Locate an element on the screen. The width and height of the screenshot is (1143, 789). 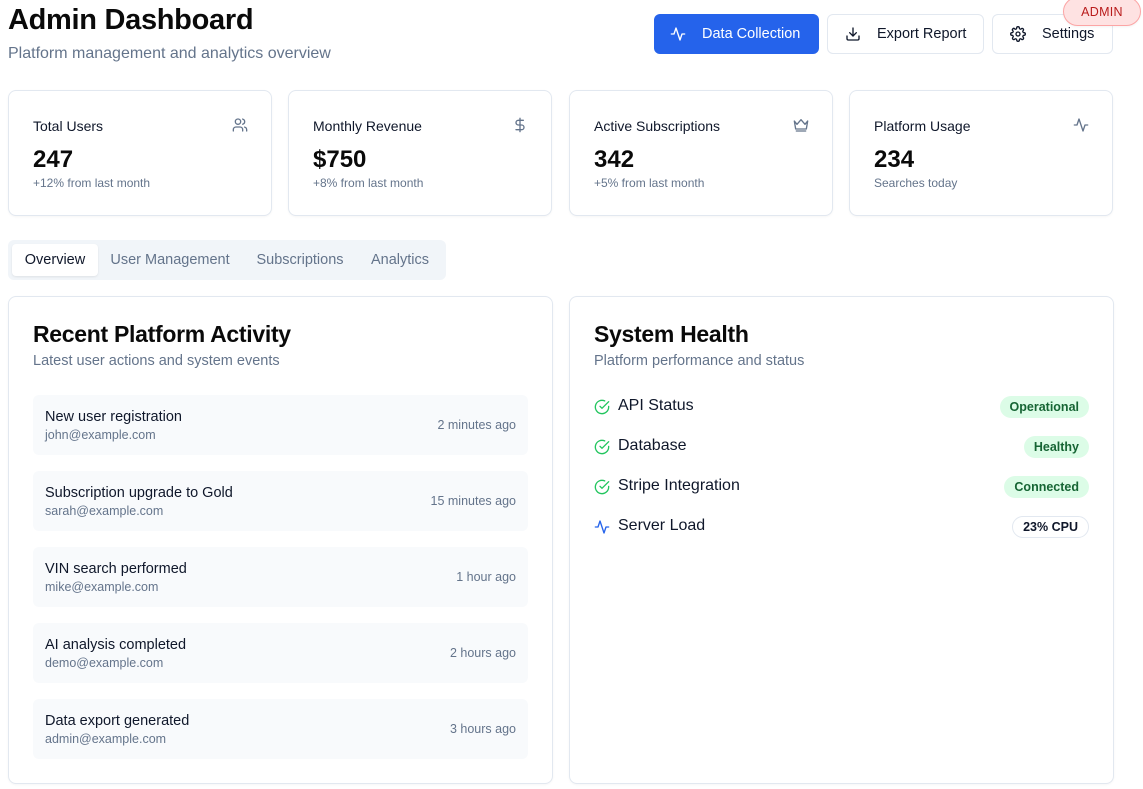
activity-title: Subscription upgrade to Gold is located at coordinates (139, 493).